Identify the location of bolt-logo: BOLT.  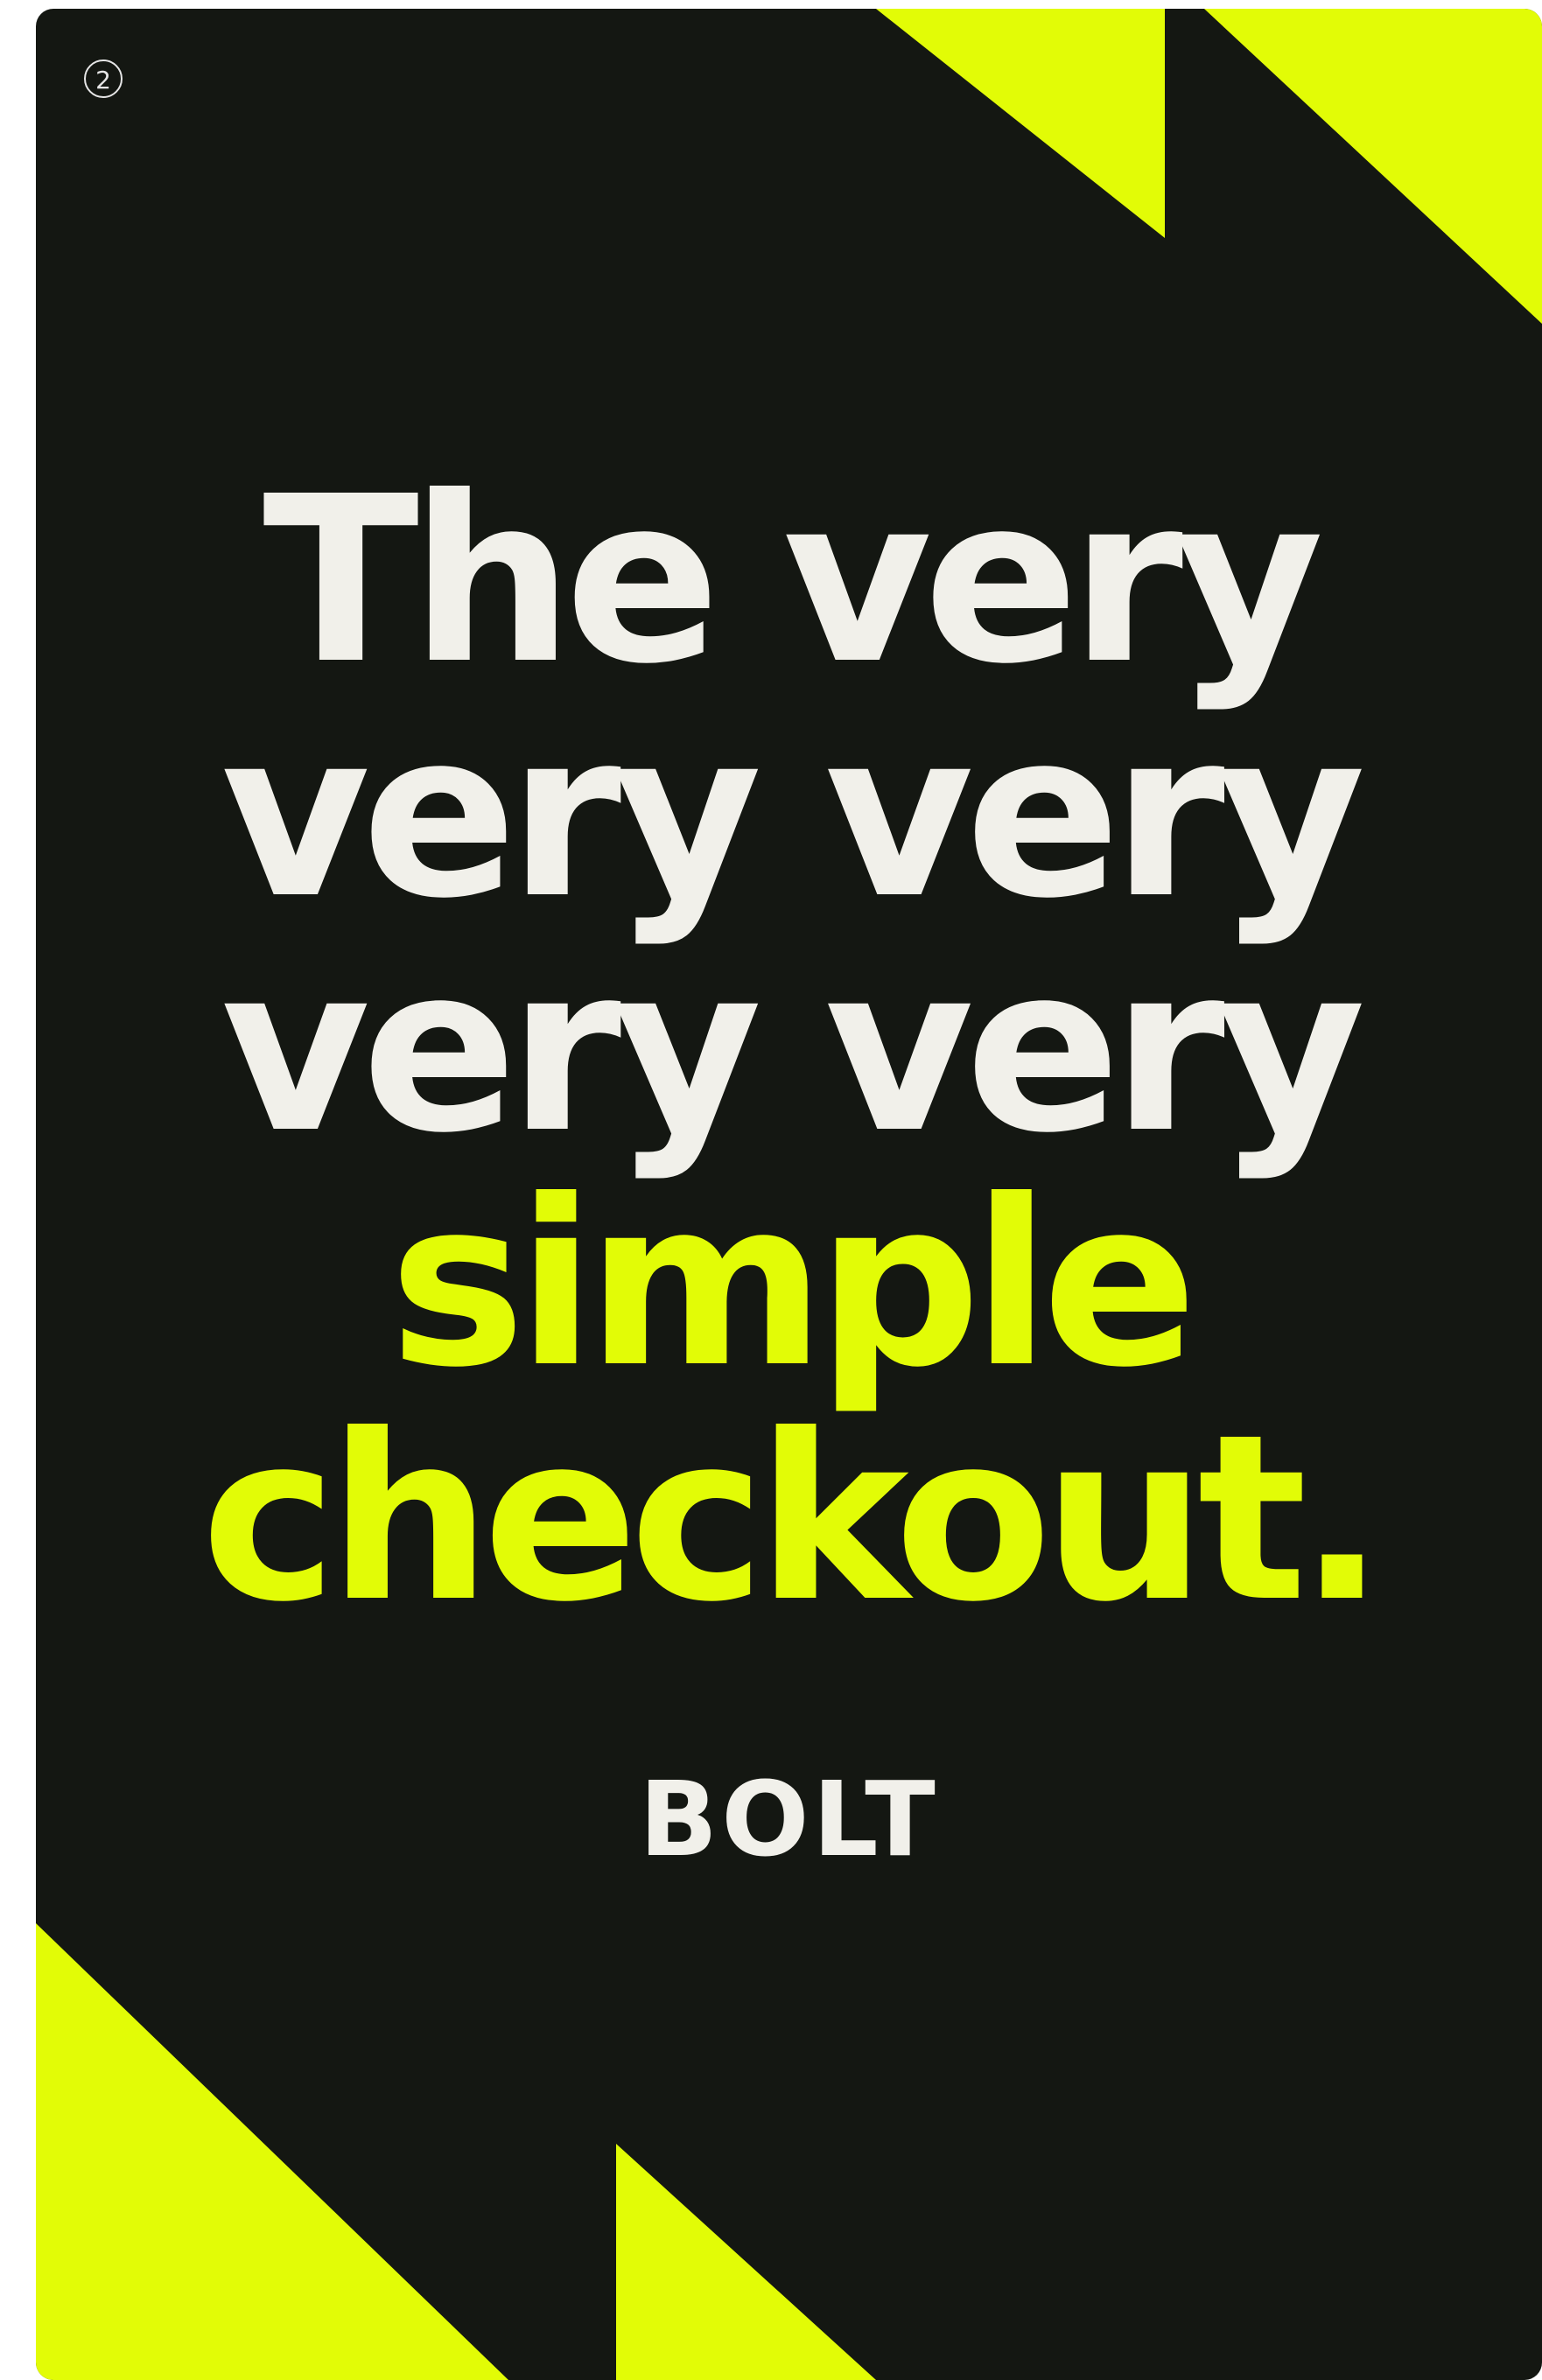
(789, 1819).